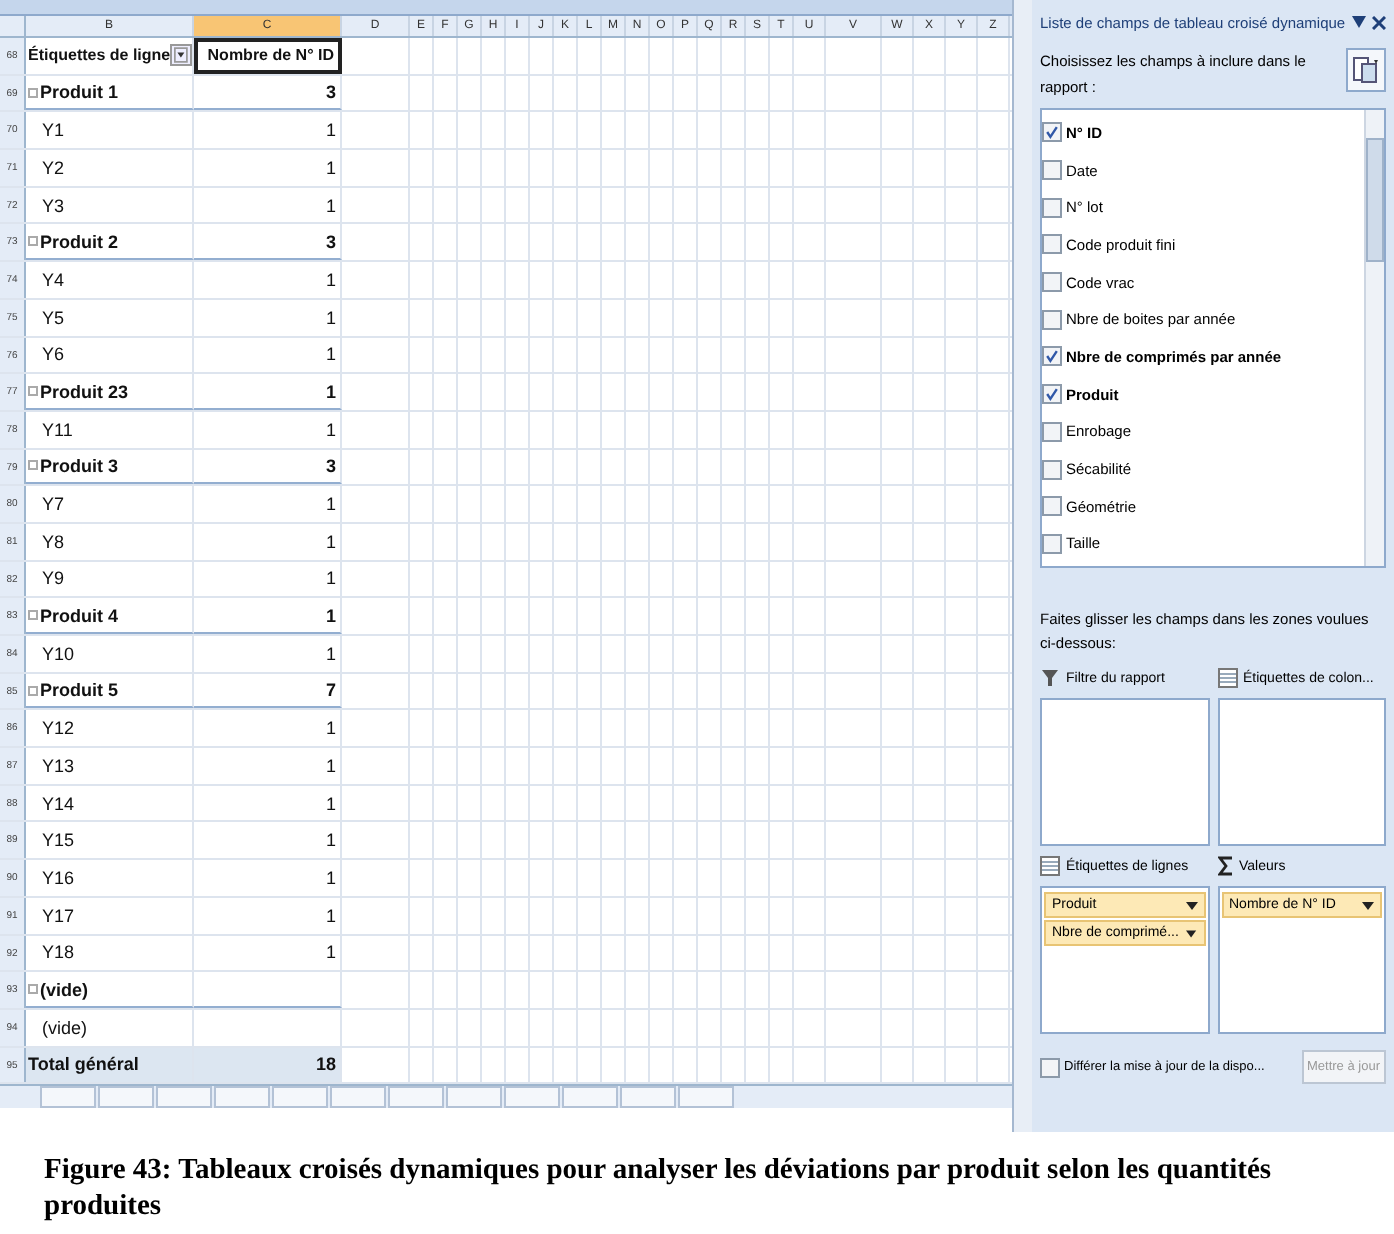 The width and height of the screenshot is (1394, 1234). What do you see at coordinates (1225, 866) in the screenshot?
I see `sum-icon` at bounding box center [1225, 866].